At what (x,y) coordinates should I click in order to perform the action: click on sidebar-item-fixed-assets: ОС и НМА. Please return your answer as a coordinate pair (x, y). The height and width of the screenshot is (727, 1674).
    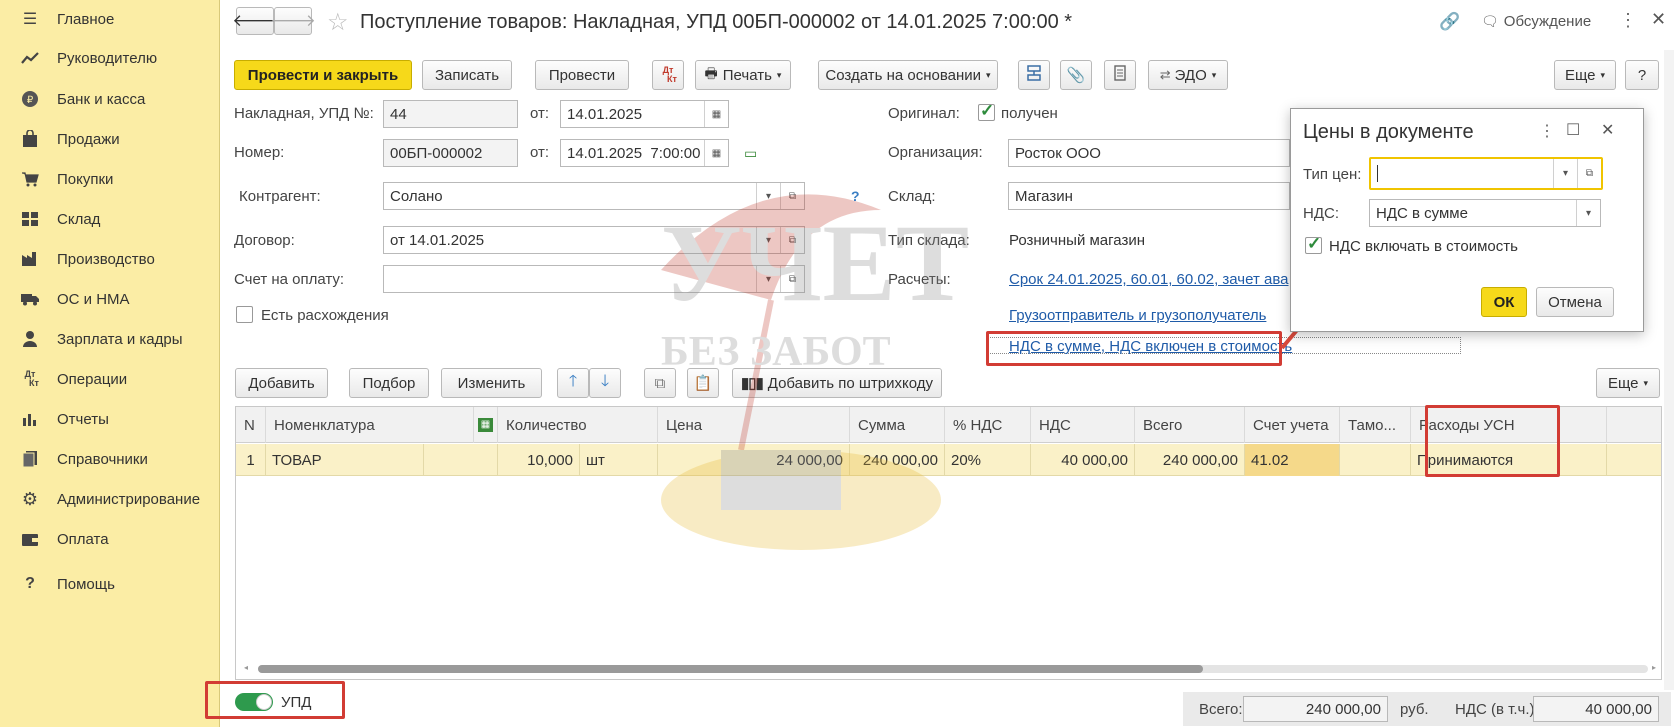
    Looking at the image, I should click on (110, 299).